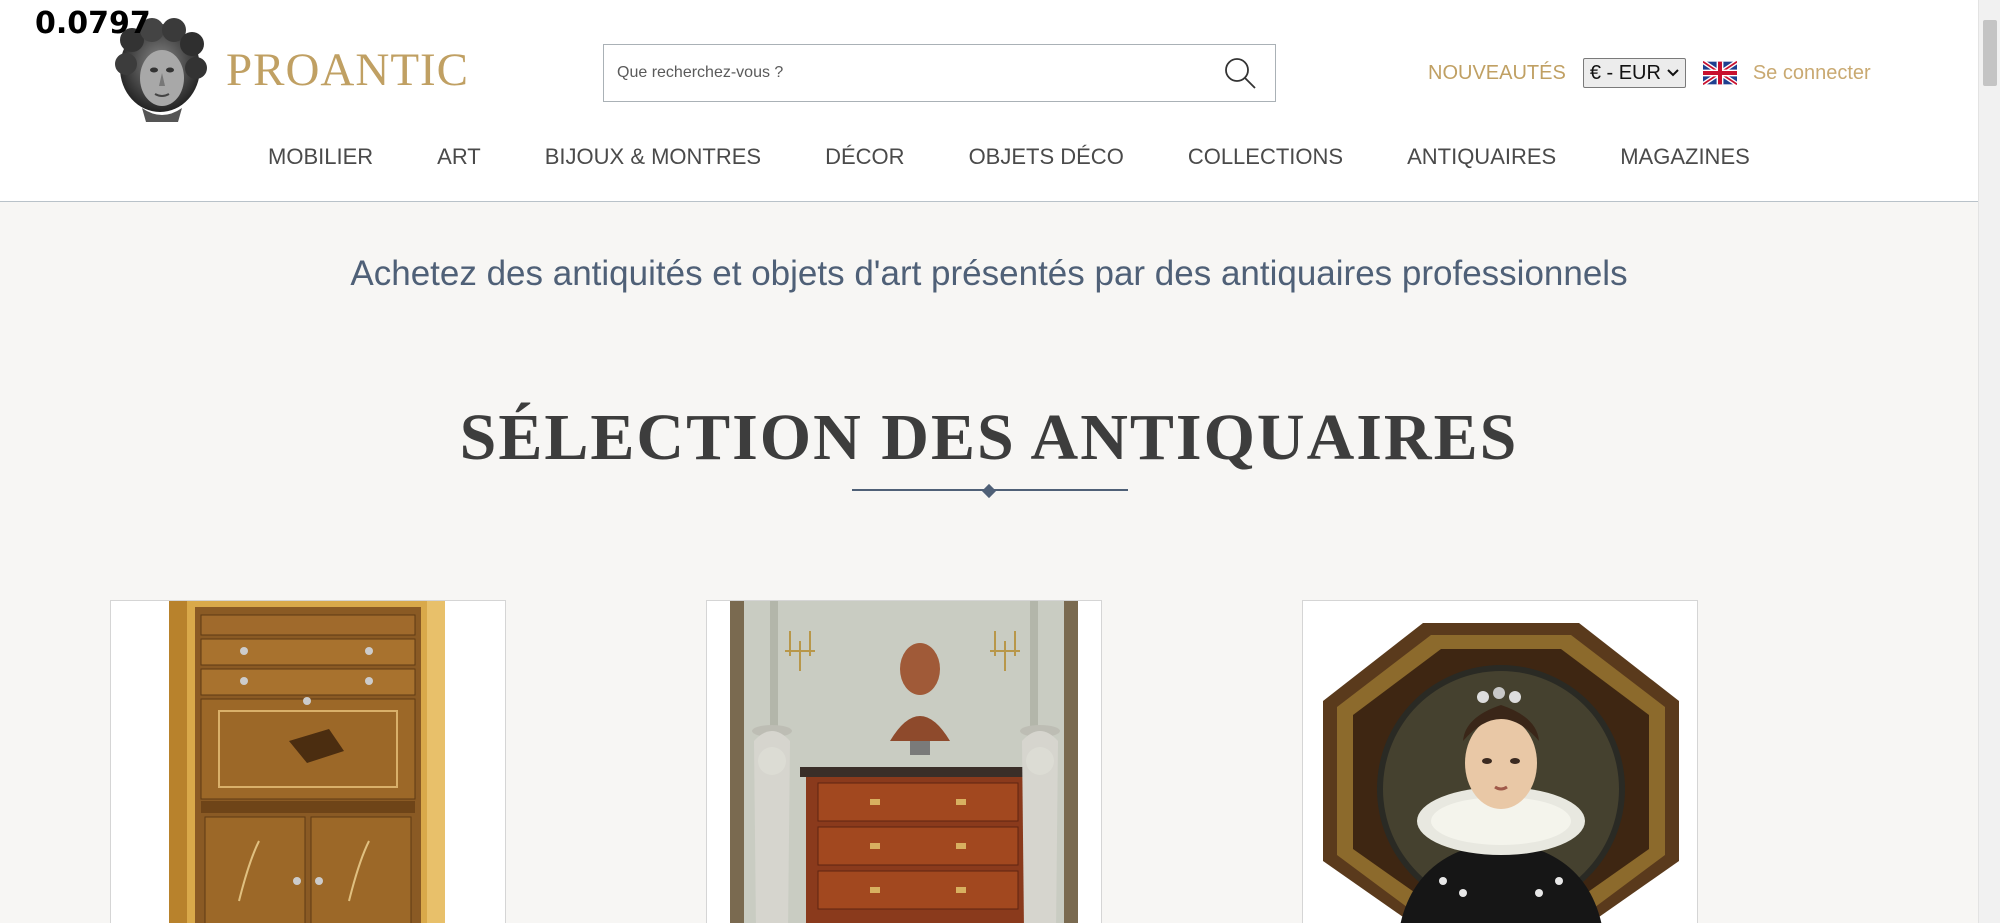 The image size is (2000, 923). What do you see at coordinates (1685, 157) in the screenshot?
I see `nav-item-magazines: MAGAZINES` at bounding box center [1685, 157].